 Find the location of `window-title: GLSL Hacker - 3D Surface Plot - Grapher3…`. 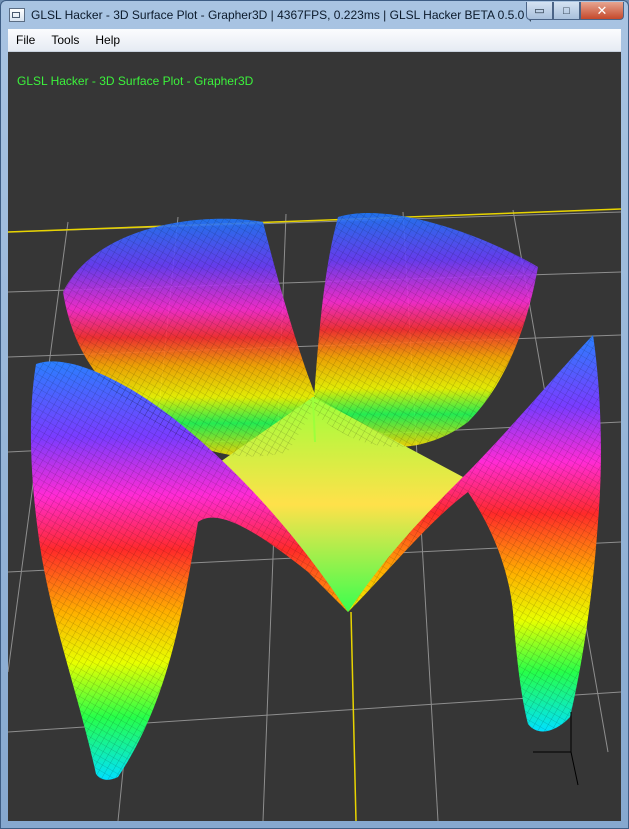

window-title: GLSL Hacker - 3D Surface Plot - Grapher3… is located at coordinates (281, 15).